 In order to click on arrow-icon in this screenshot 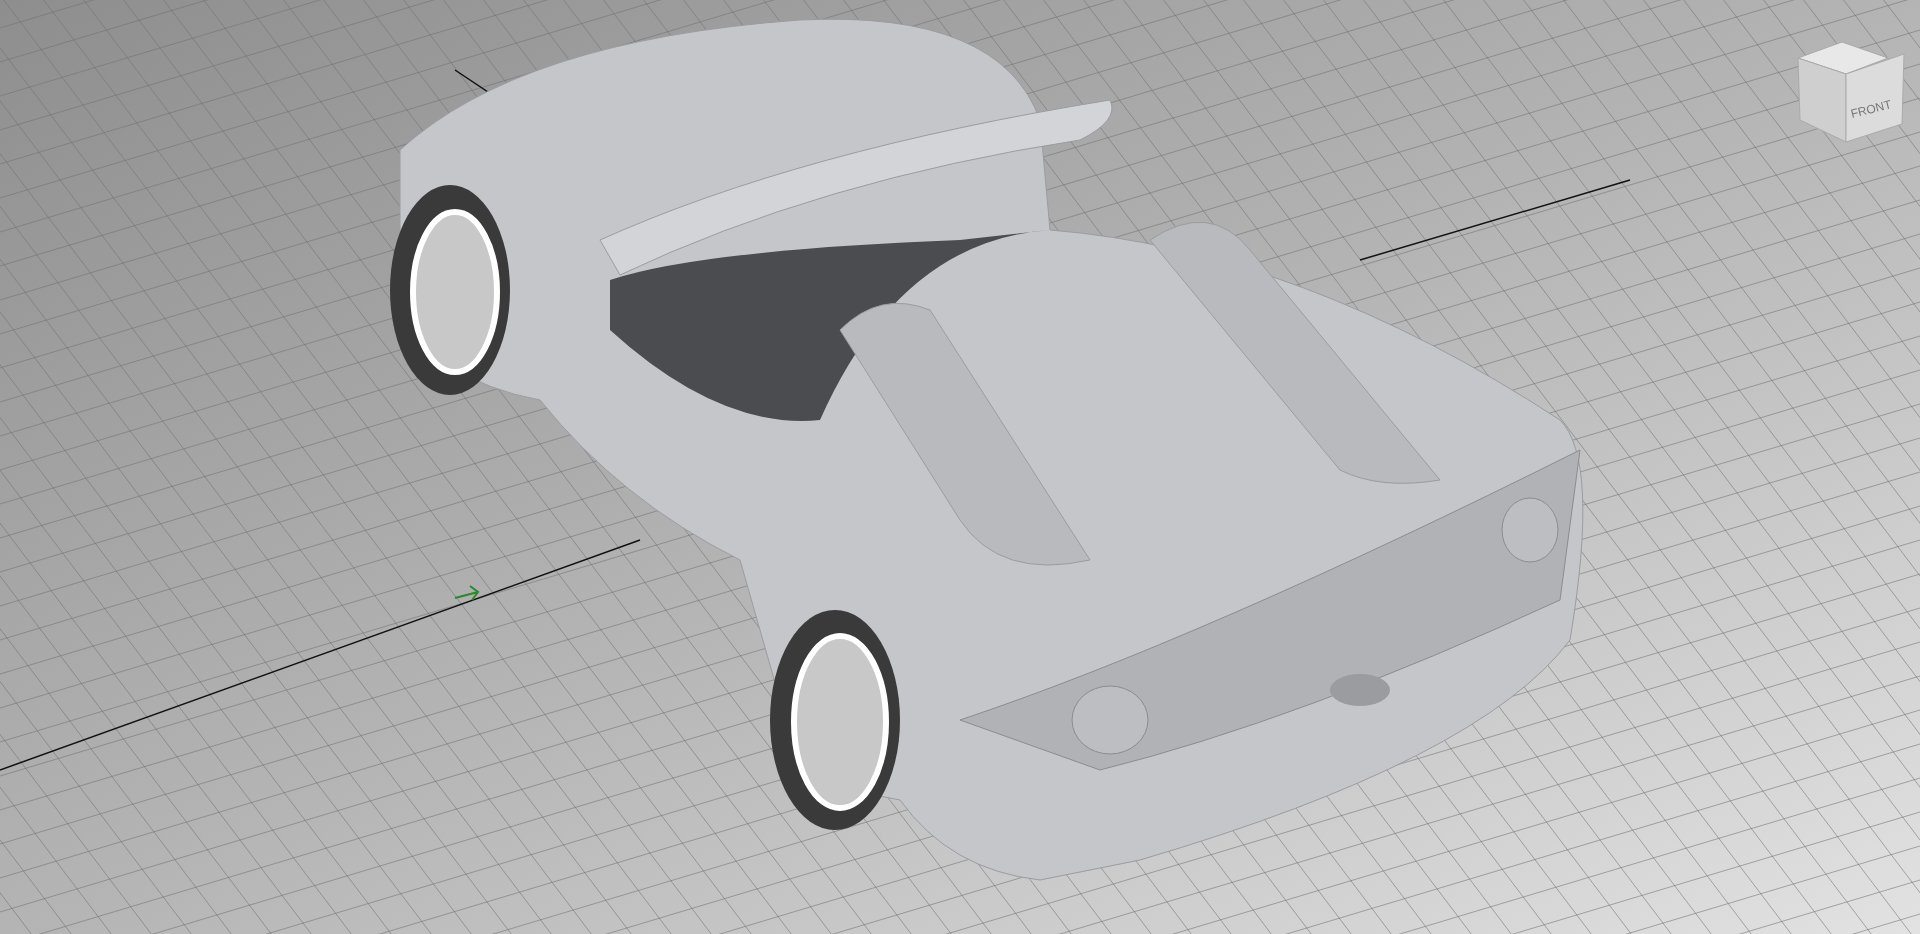, I will do `click(467, 593)`.